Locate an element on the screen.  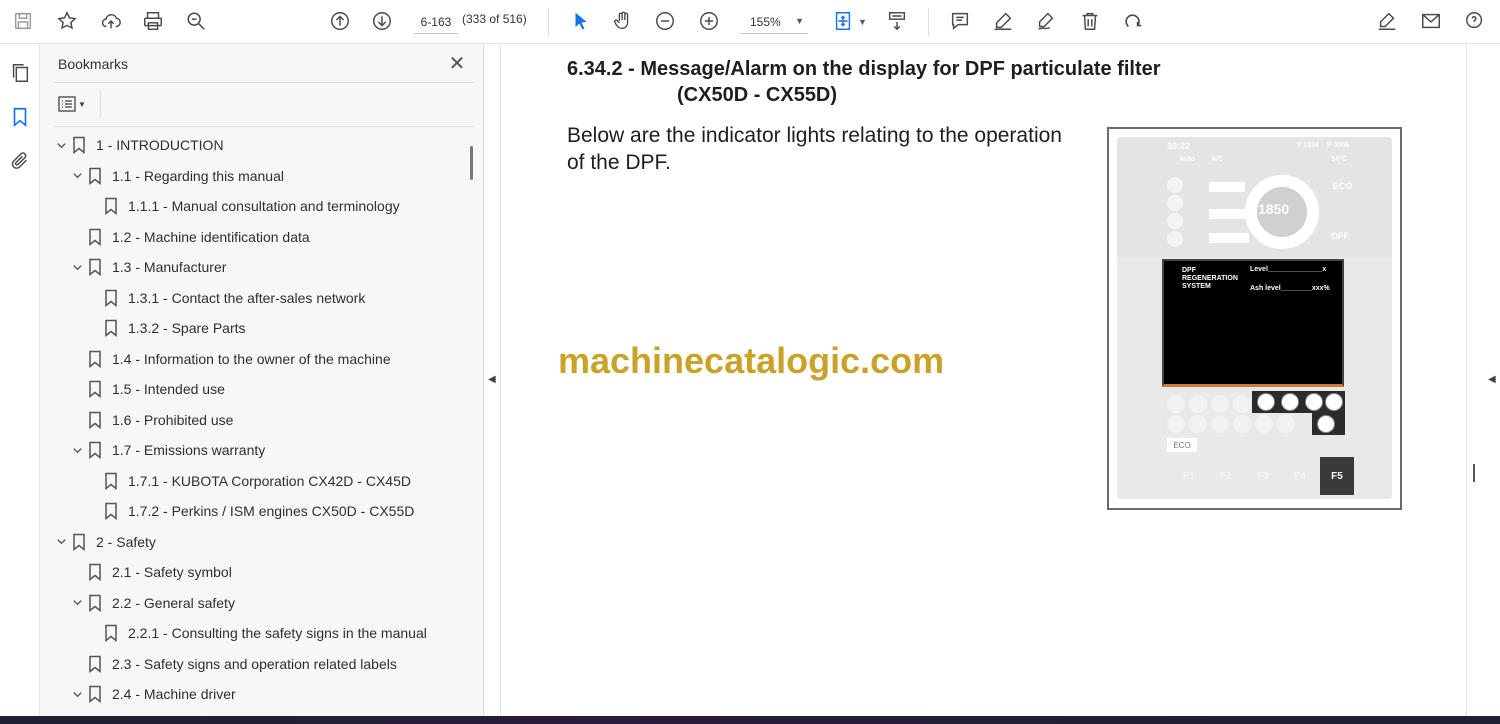
bookmark-item: 2.4 - Machine driver is located at coordinates (153, 694).